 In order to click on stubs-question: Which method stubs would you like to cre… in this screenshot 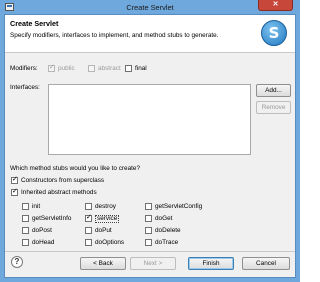, I will do `click(75, 168)`.